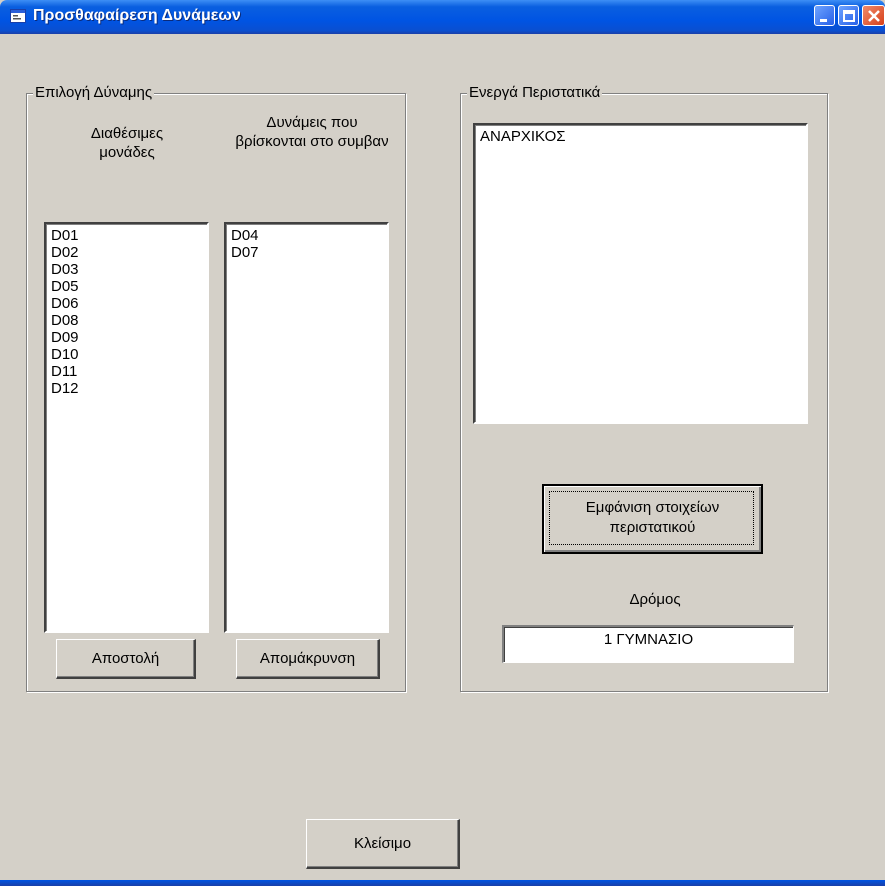 Image resolution: width=885 pixels, height=886 pixels. I want to click on assigned-unit-item: D04, so click(306, 235).